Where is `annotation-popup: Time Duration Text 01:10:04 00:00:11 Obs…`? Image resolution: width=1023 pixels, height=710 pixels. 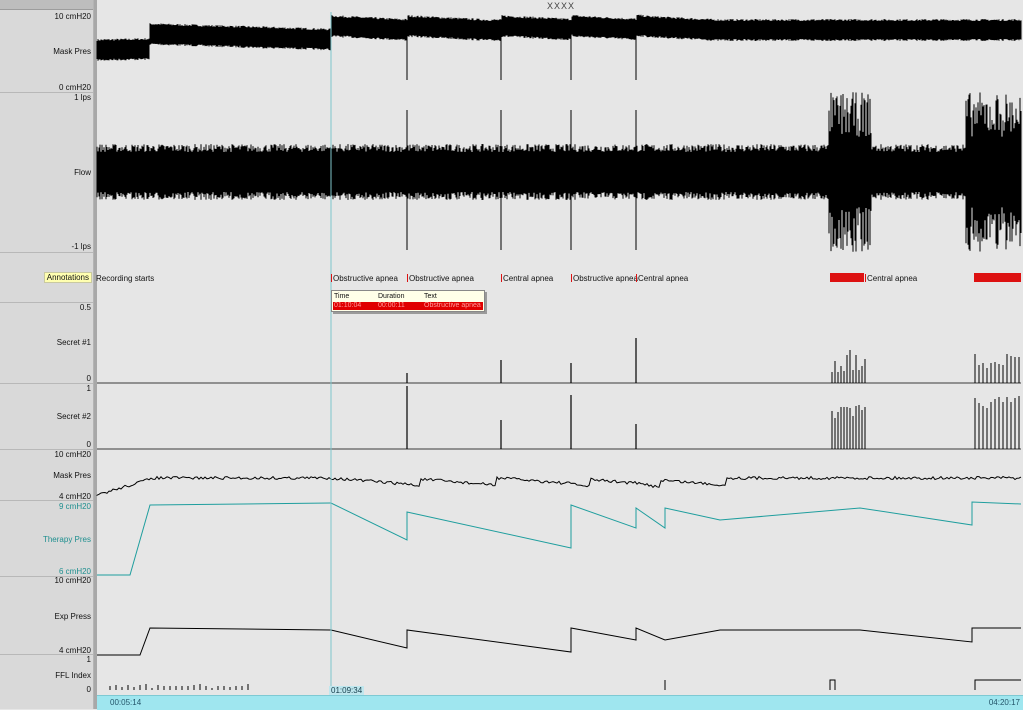 annotation-popup: Time Duration Text 01:10:04 00:00:11 Obs… is located at coordinates (408, 301).